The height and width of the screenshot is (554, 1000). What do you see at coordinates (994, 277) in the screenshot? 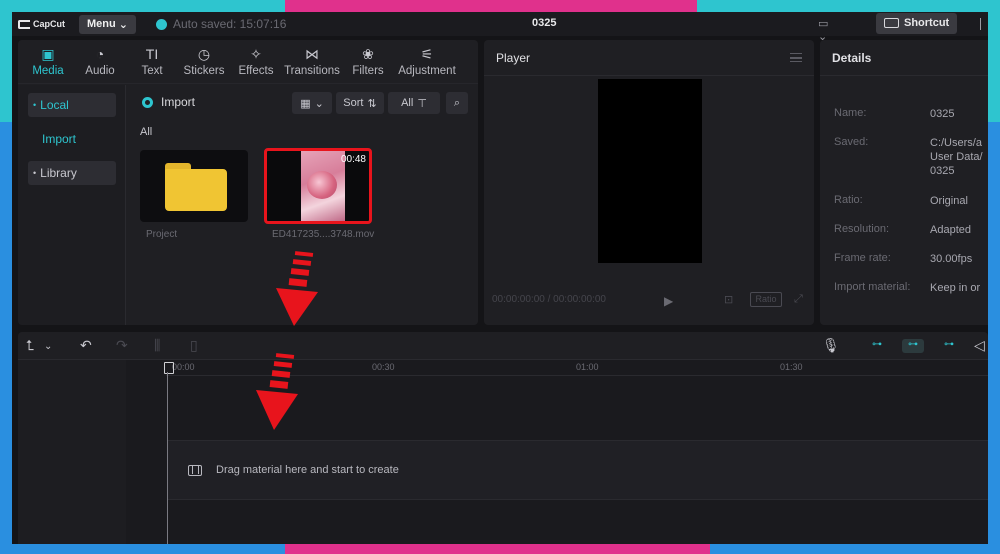
I see `frame-band-right` at bounding box center [994, 277].